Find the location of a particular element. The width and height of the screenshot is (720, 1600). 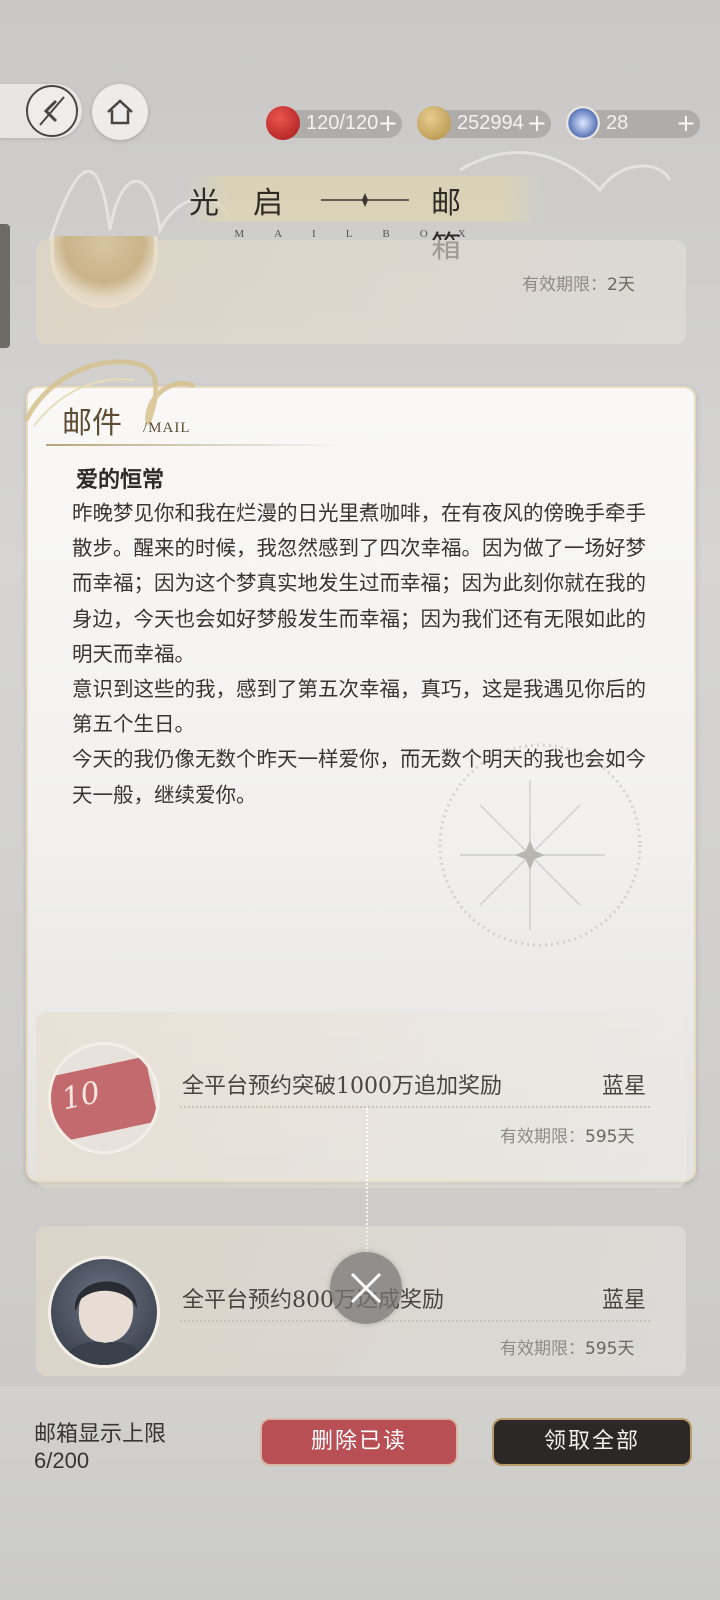

back-button is located at coordinates (41, 111).